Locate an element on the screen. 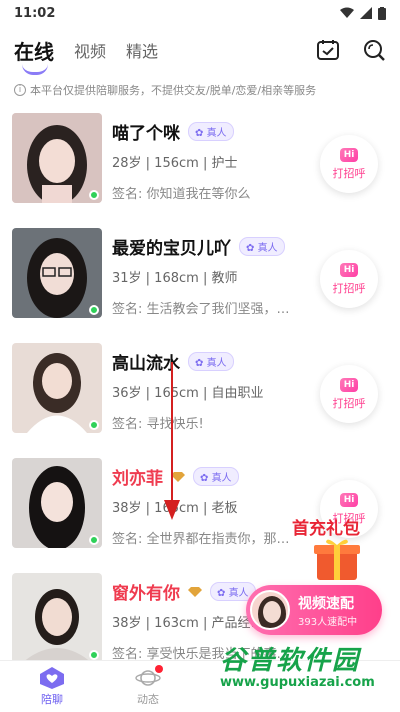 The image size is (400, 712). nav-moments: 动态 is located at coordinates (148, 686).